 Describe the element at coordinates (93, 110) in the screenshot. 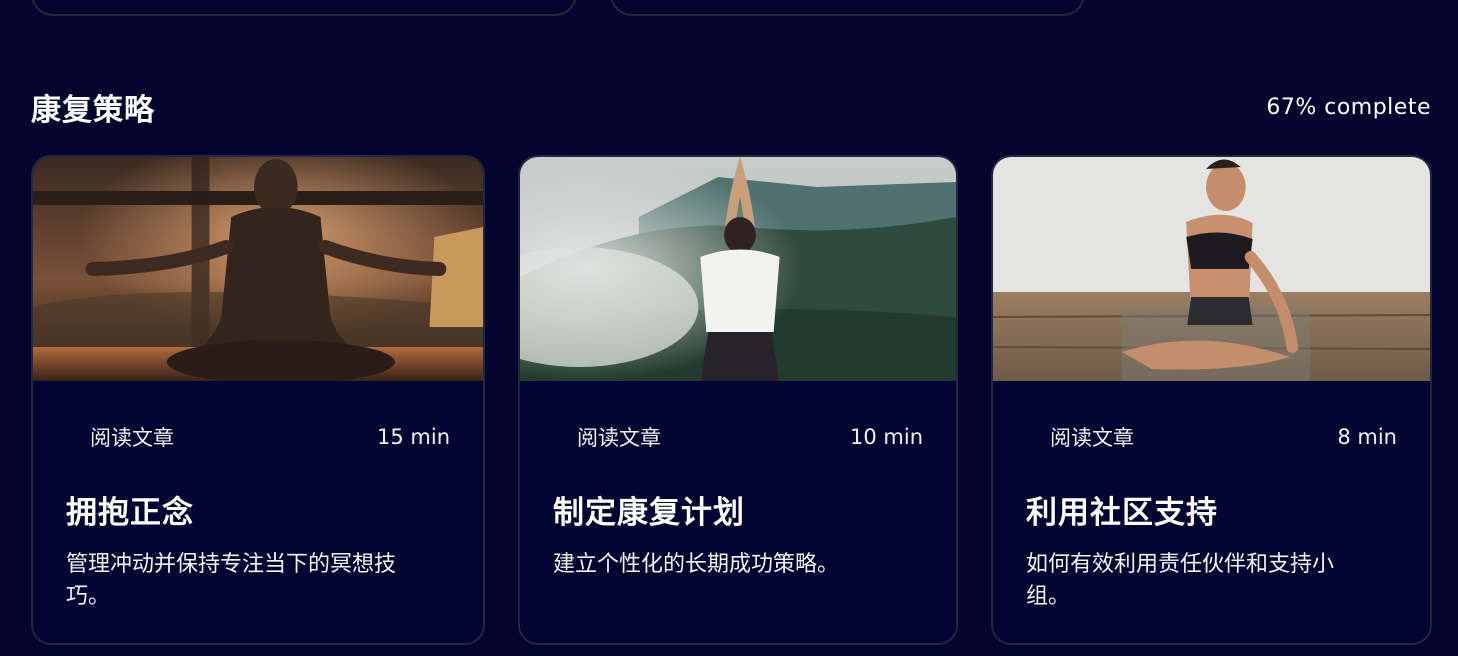

I see `section-title: 康复策略` at that location.